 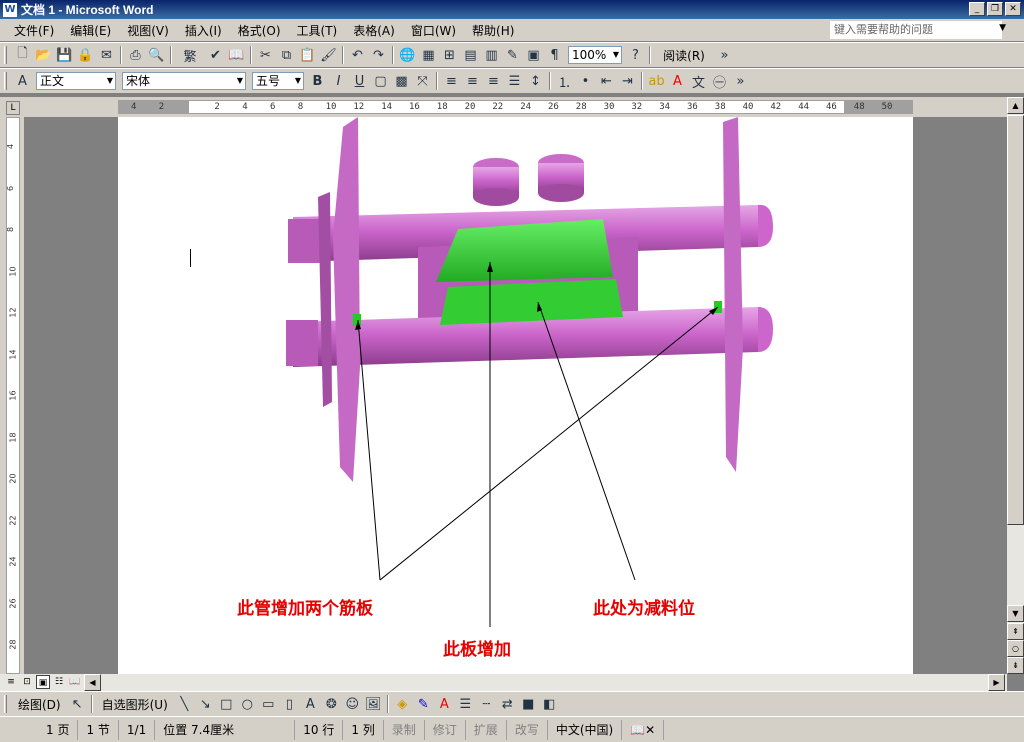 I want to click on minimize-button: _, so click(x=977, y=9).